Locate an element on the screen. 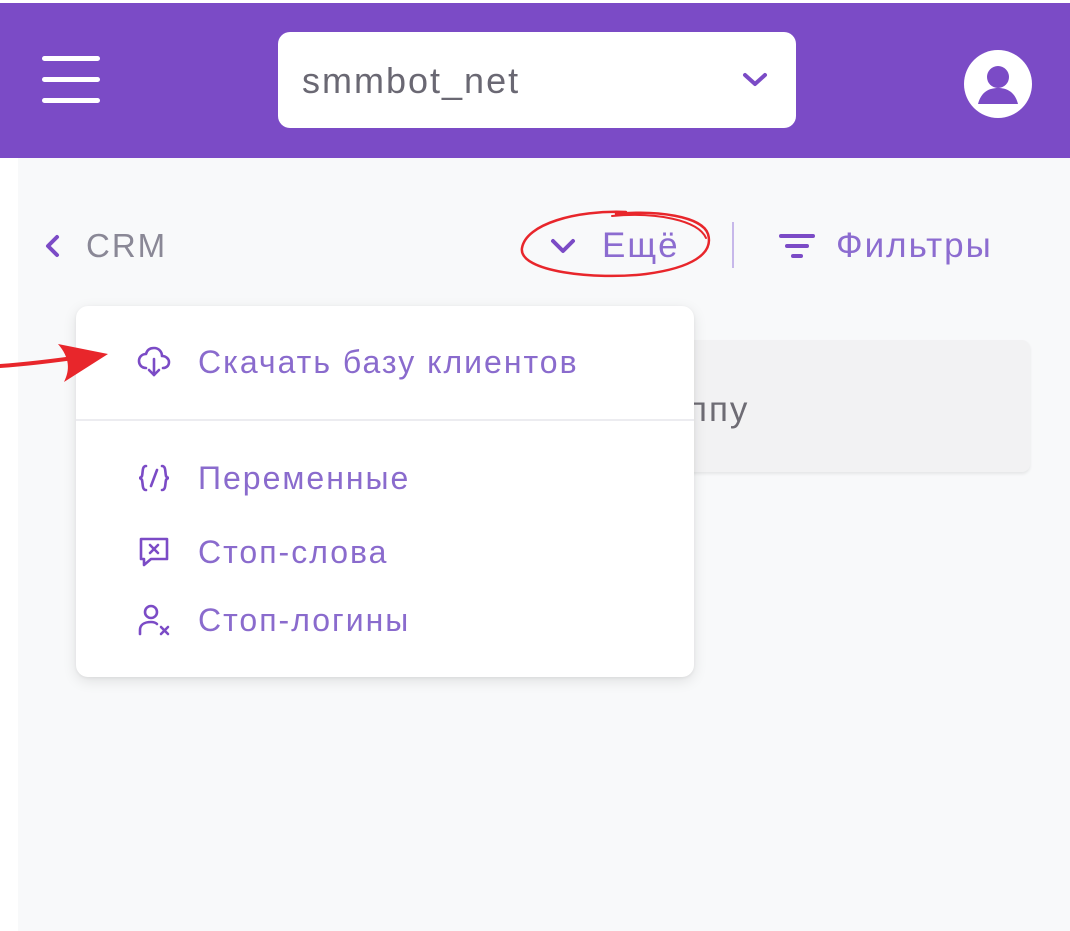  filter-icon is located at coordinates (797, 246).